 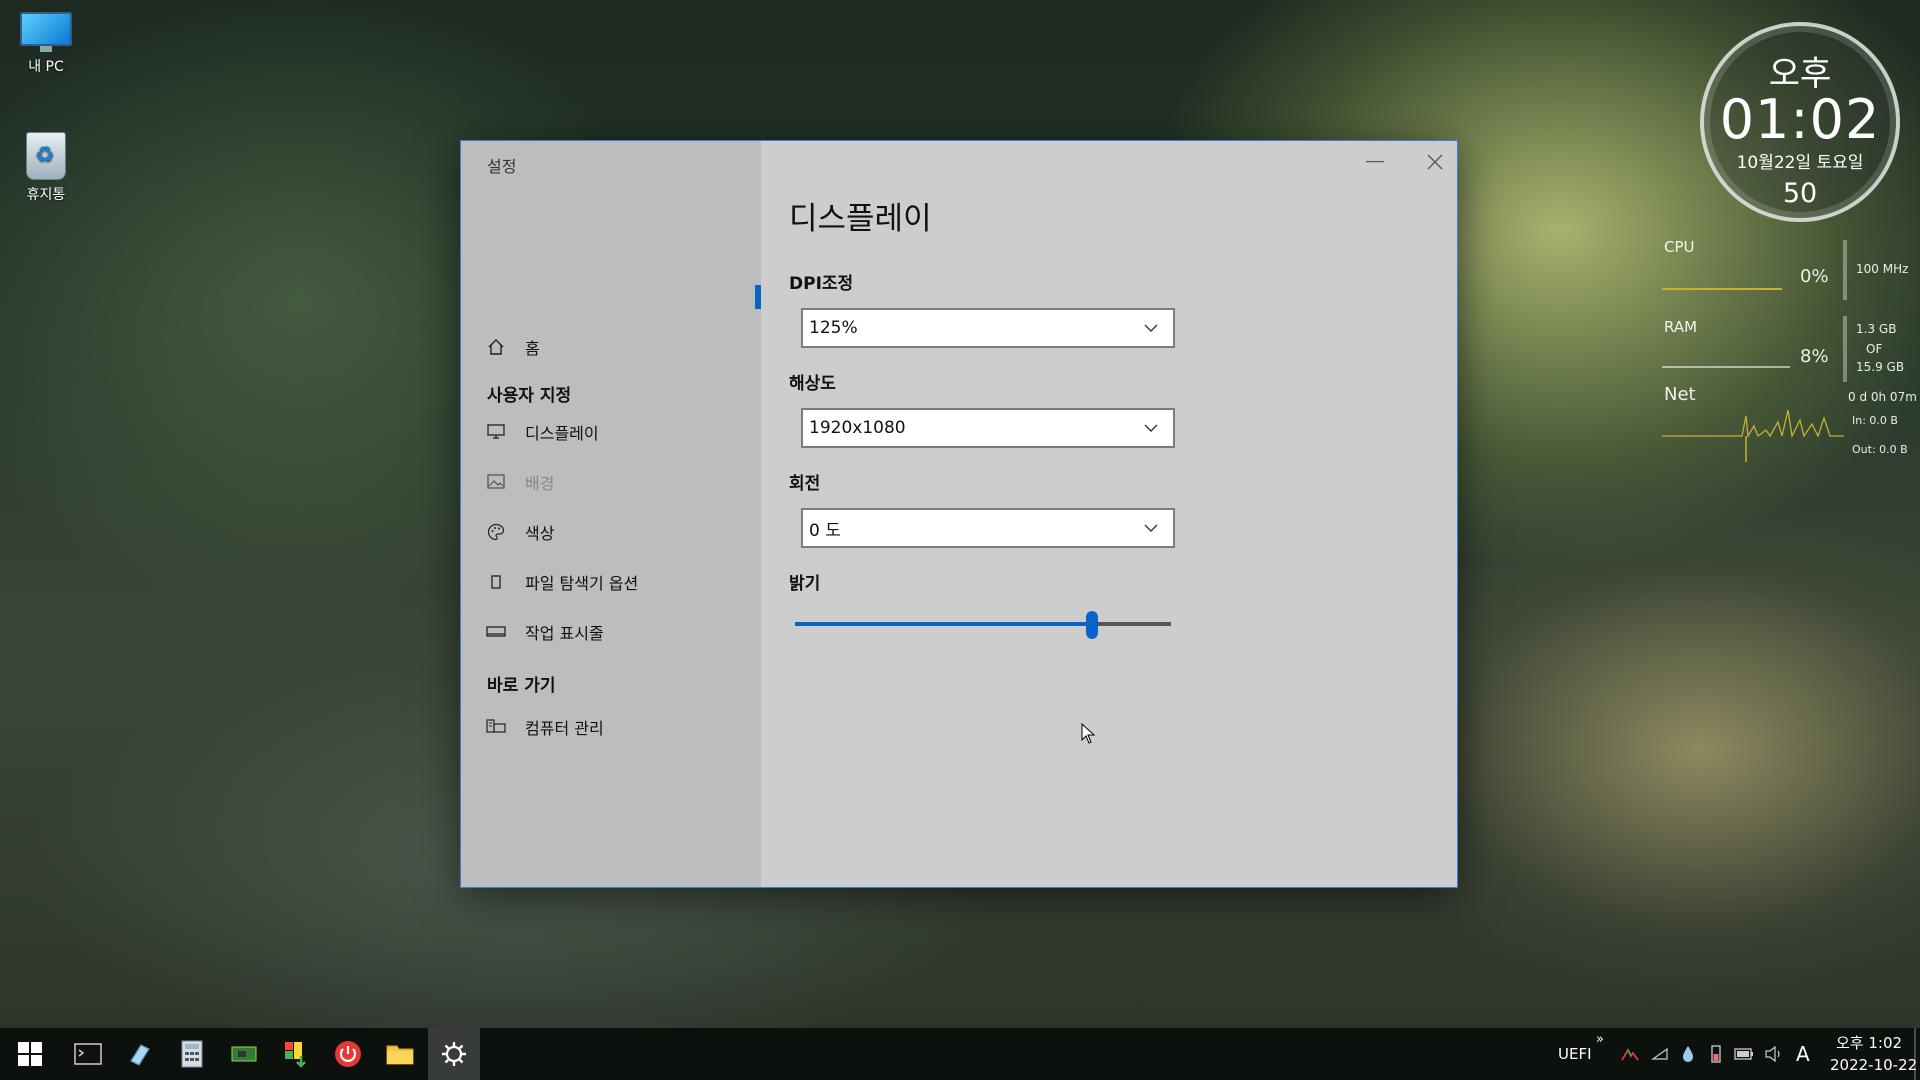 What do you see at coordinates (296, 1054) in the screenshot?
I see `taskbar-installer` at bounding box center [296, 1054].